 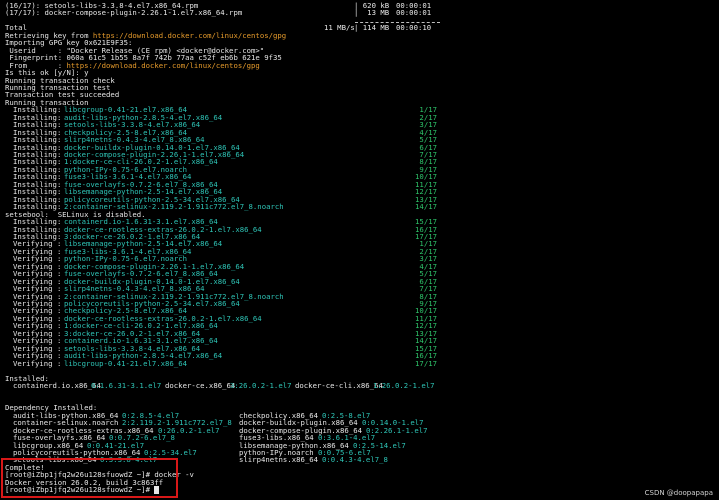 What do you see at coordinates (372, 13) in the screenshot?
I see `rpm-size: | 13 MB` at bounding box center [372, 13].